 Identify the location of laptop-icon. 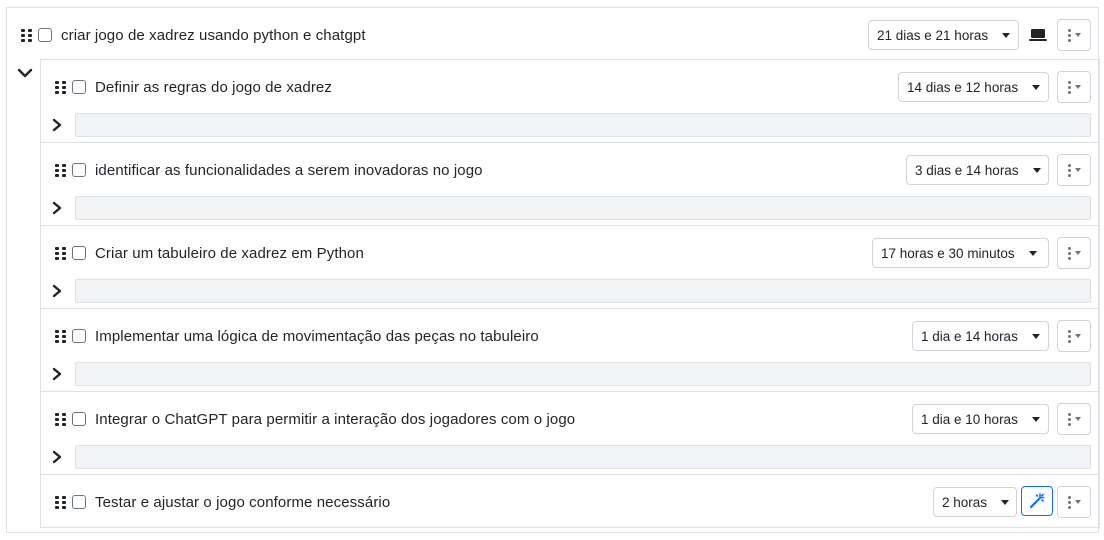
(1038, 35).